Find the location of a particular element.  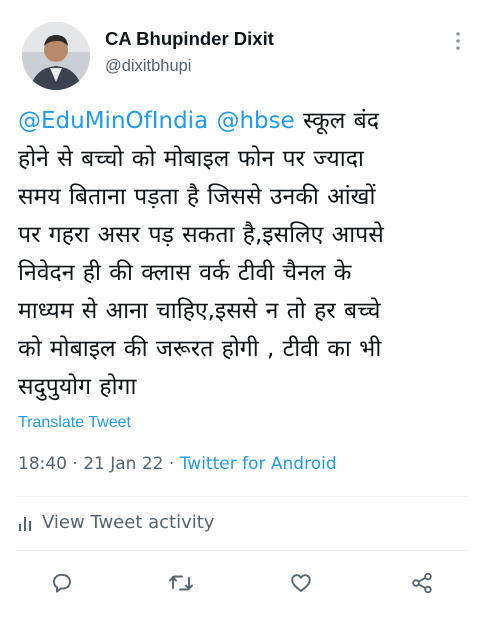

tweet-line: @EduMinOfIndia @hbse स्कूल बंद is located at coordinates (247, 121).